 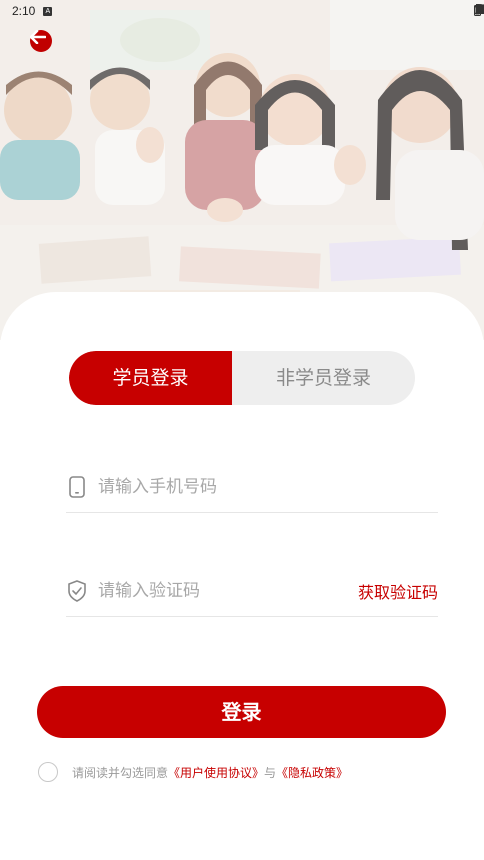 What do you see at coordinates (38, 37) in the screenshot?
I see `back-arrow-icon` at bounding box center [38, 37].